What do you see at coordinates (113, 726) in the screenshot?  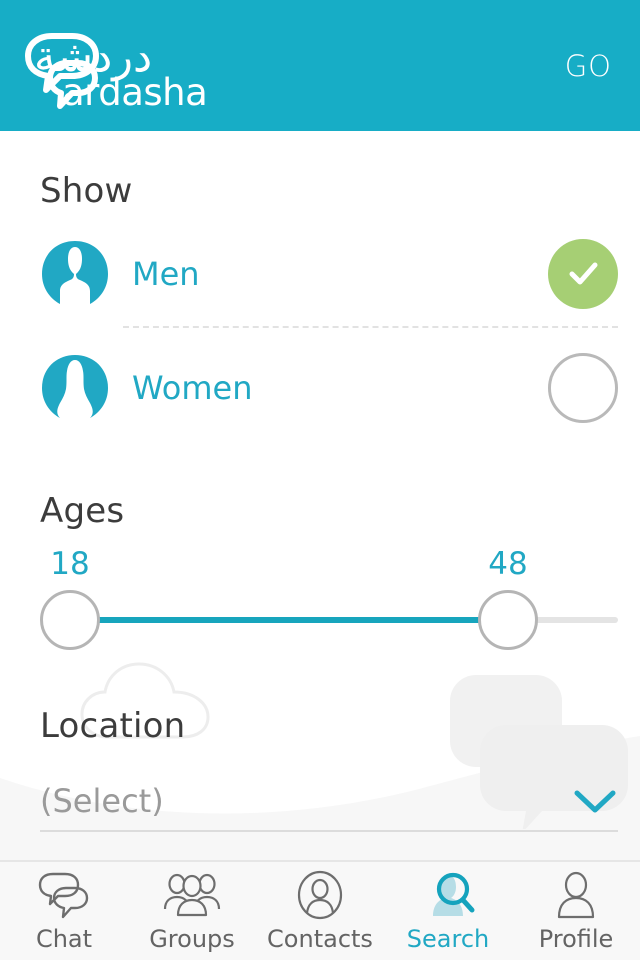 I see `location-section-title: Location` at bounding box center [113, 726].